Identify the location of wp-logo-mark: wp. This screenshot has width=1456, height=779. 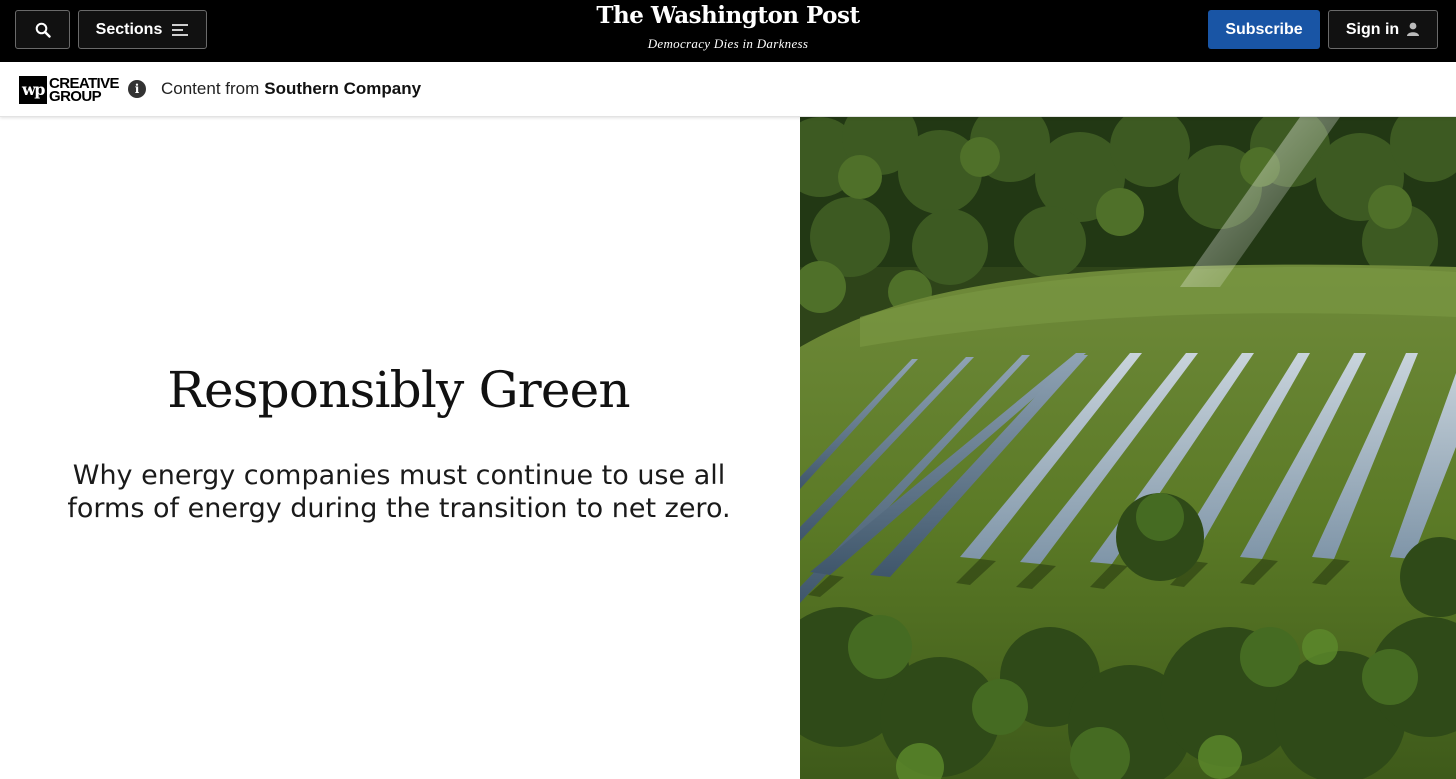
(33, 89).